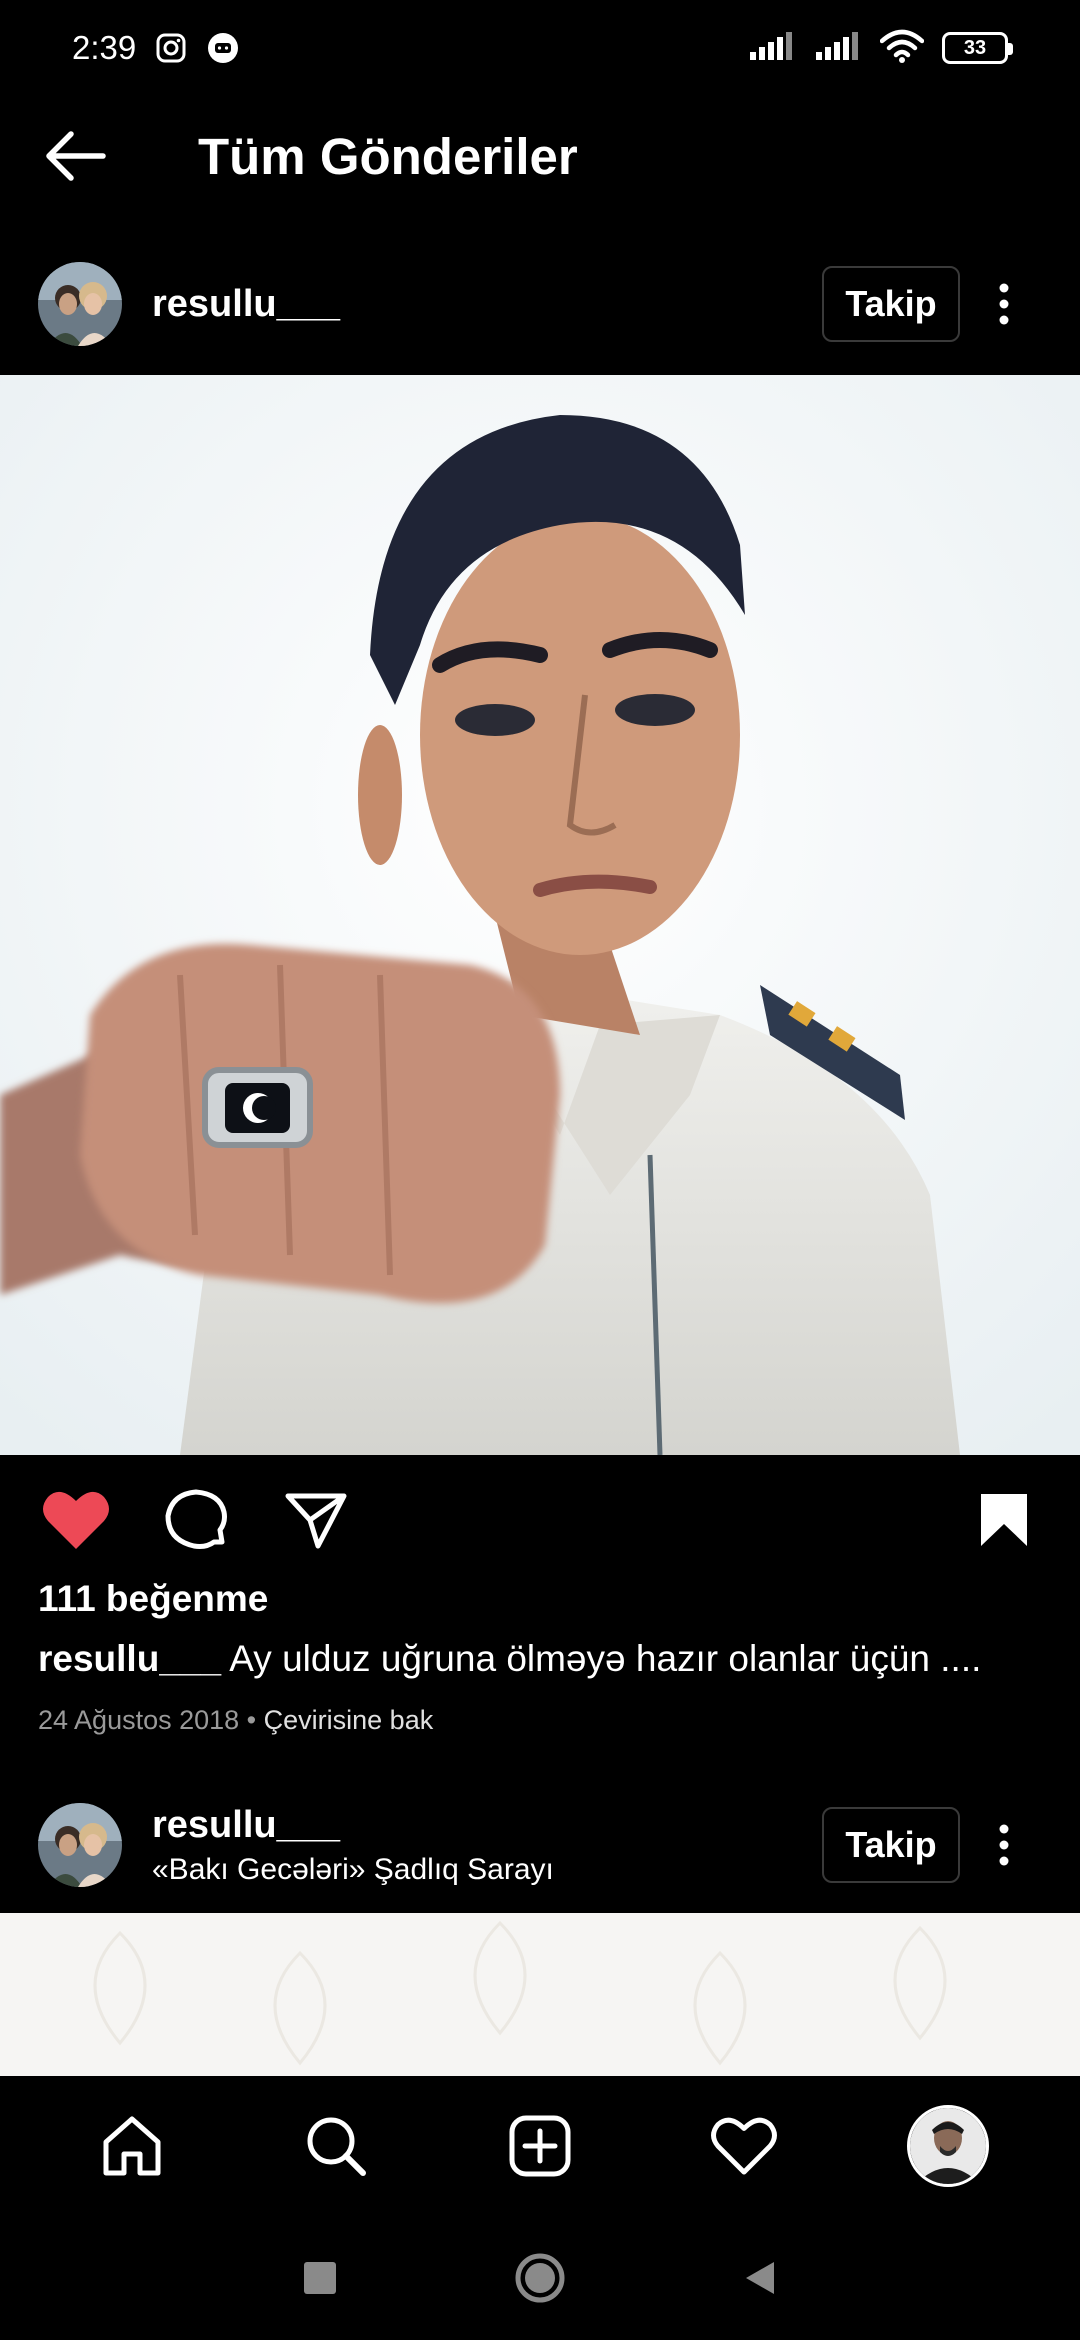 The width and height of the screenshot is (1080, 2340). I want to click on battery-indicator: 33, so click(977, 48).